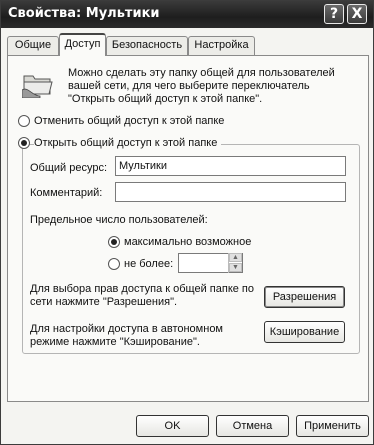 The height and width of the screenshot is (445, 374). What do you see at coordinates (82, 44) in the screenshot?
I see `tab-sharing: Доступ` at bounding box center [82, 44].